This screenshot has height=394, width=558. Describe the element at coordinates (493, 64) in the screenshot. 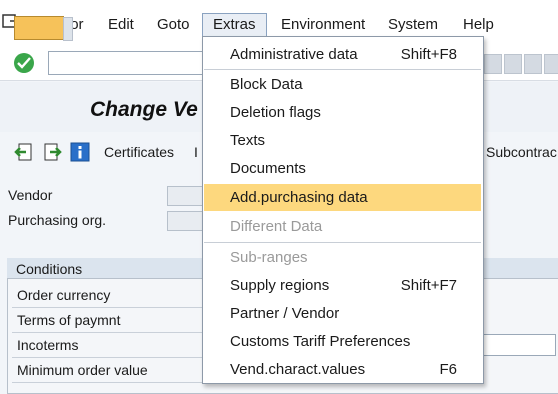

I see `first-page-icon` at that location.